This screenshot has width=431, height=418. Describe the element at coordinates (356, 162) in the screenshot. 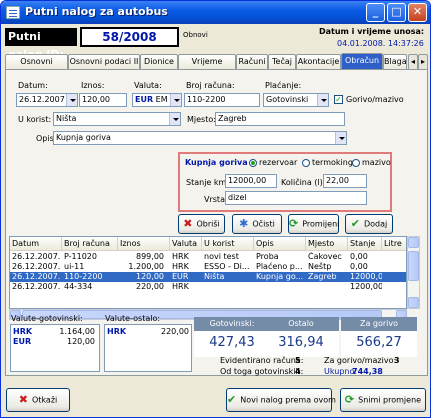

I see `radio-mazivo-dot` at that location.